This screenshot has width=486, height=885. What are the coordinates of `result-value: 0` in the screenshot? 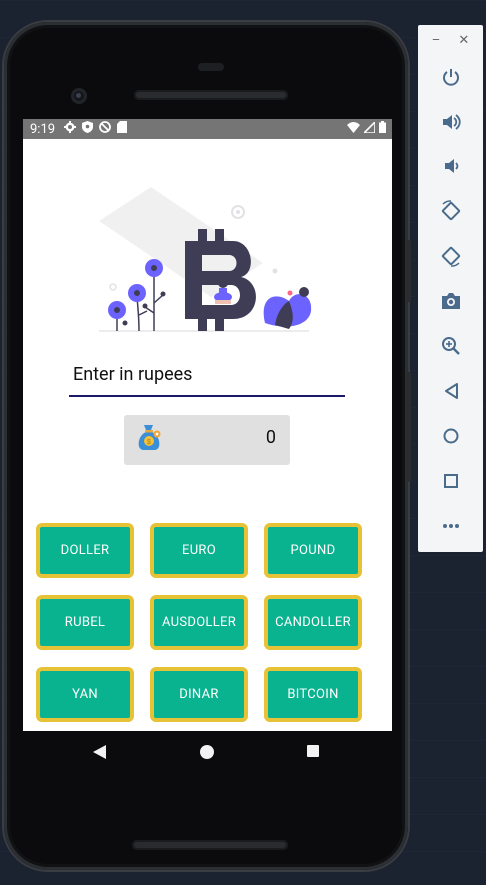 It's located at (270, 437).